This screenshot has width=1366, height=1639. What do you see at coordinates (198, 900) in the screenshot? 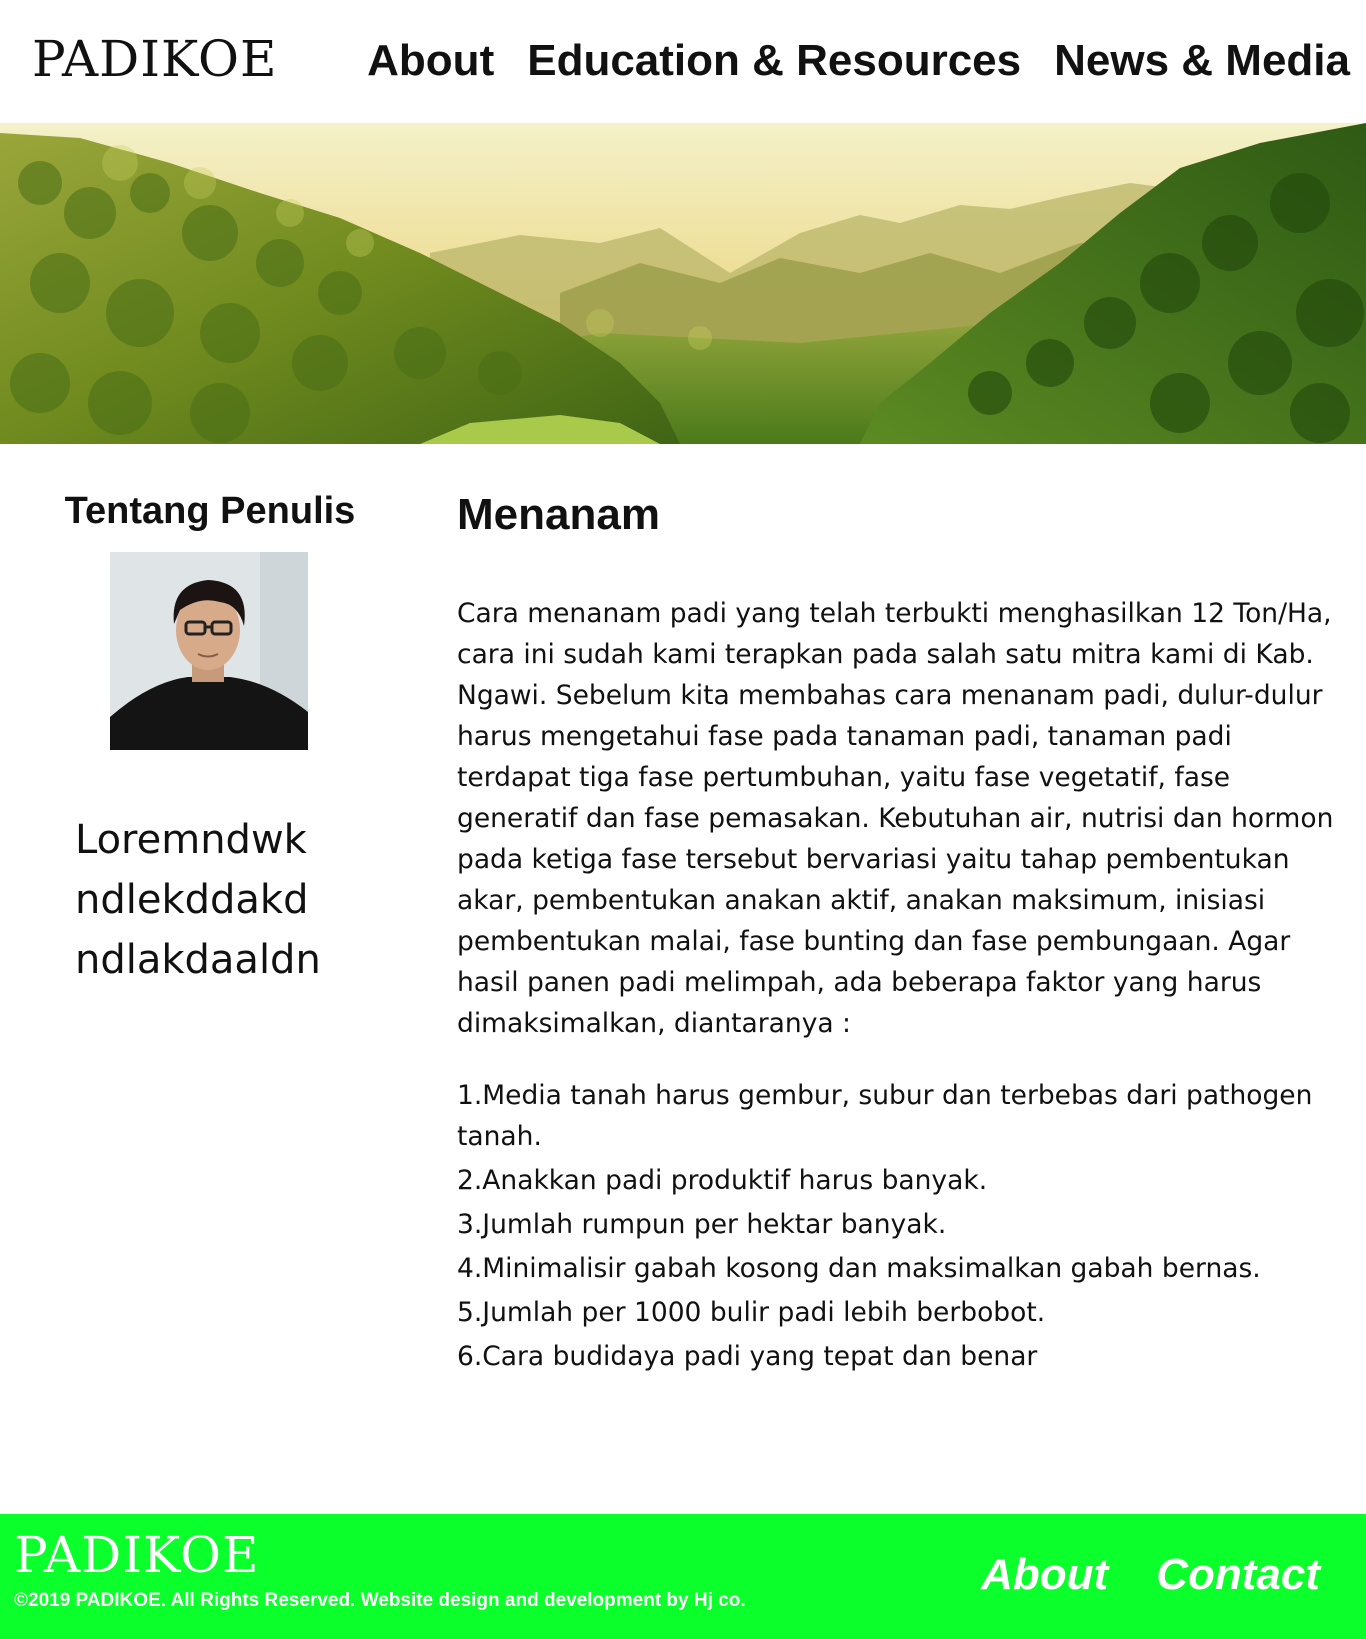
I see `author-bio: Loremndwk ndlekddakd ndlakdaaldn` at bounding box center [198, 900].